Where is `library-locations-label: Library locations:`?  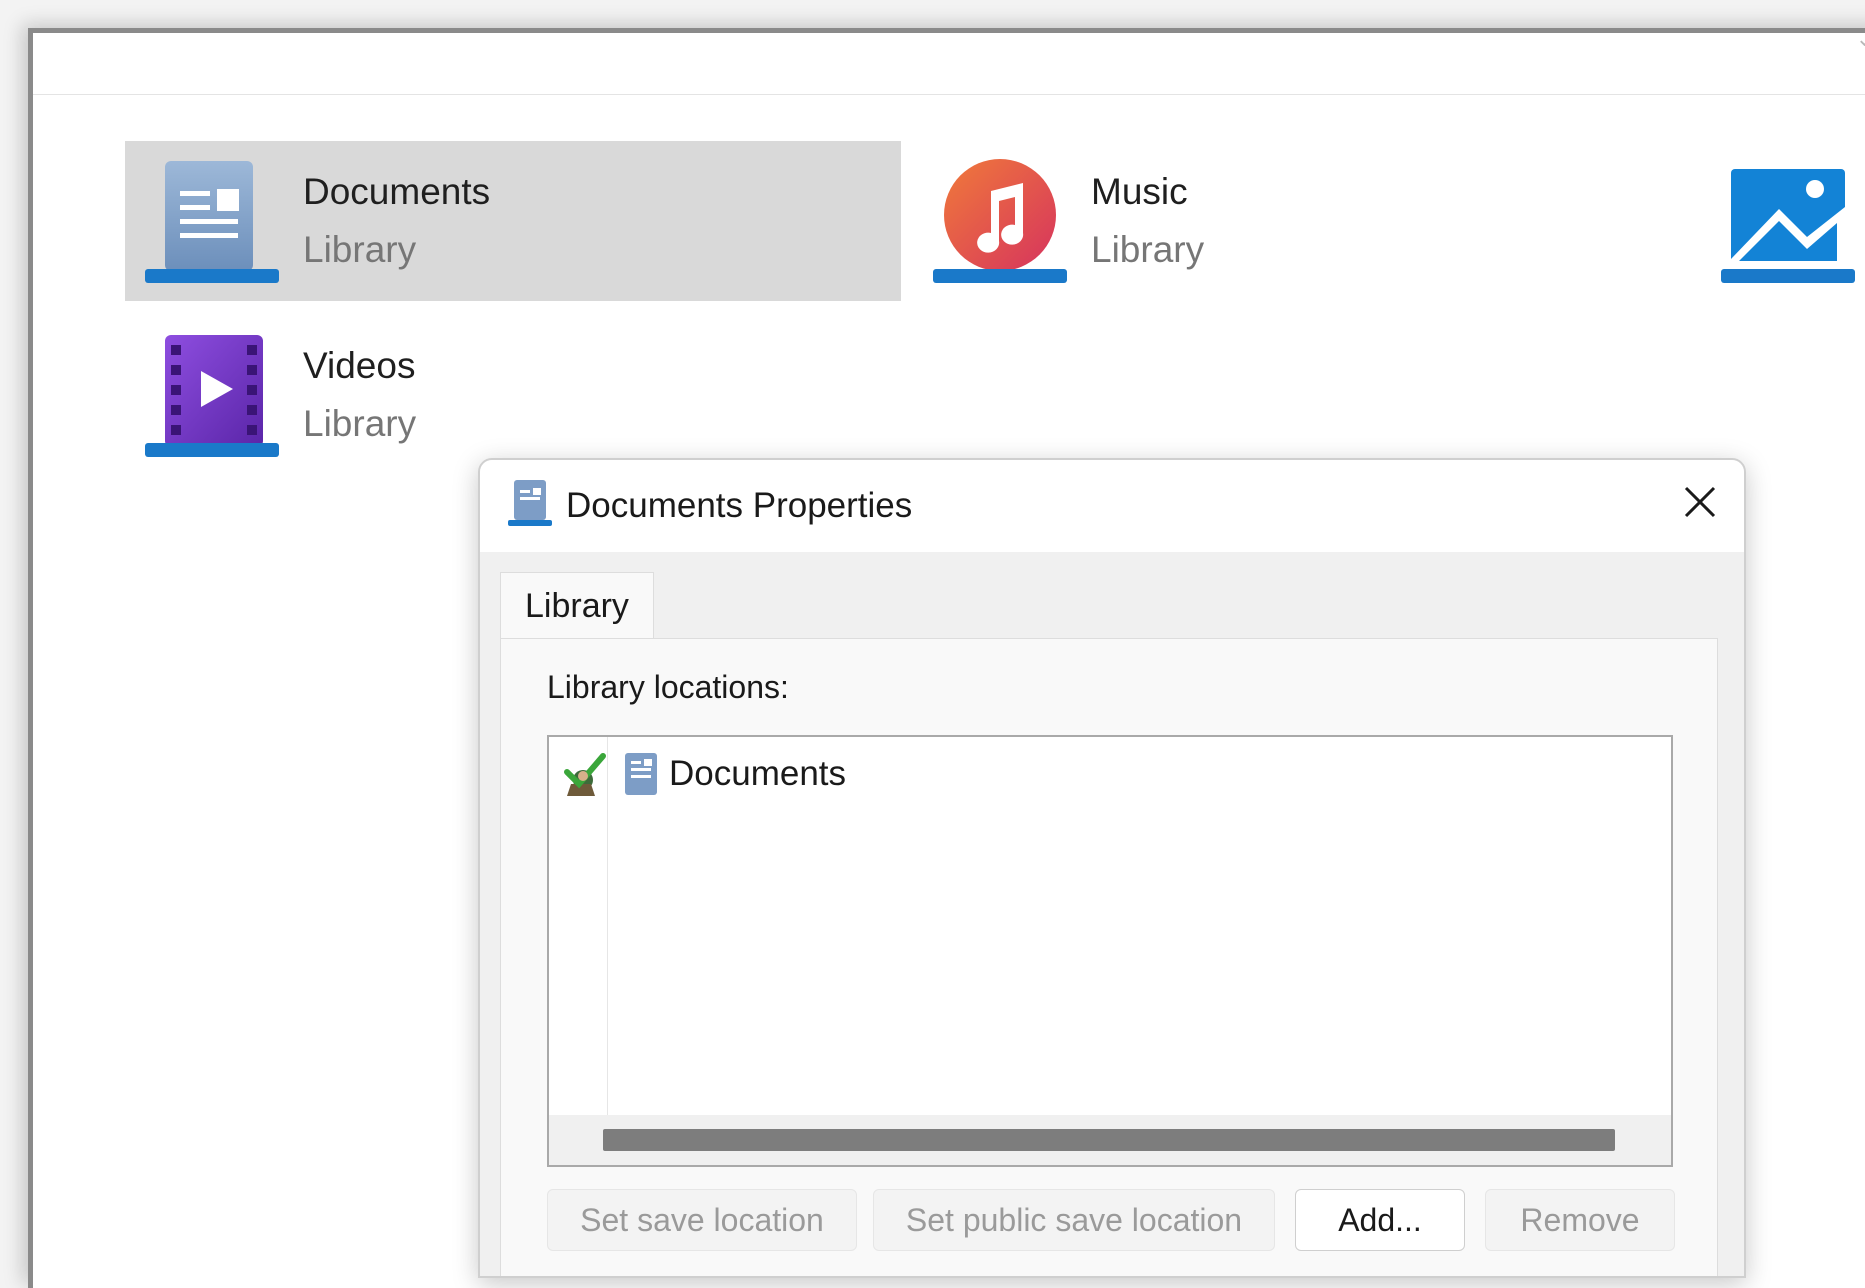 library-locations-label: Library locations: is located at coordinates (668, 687).